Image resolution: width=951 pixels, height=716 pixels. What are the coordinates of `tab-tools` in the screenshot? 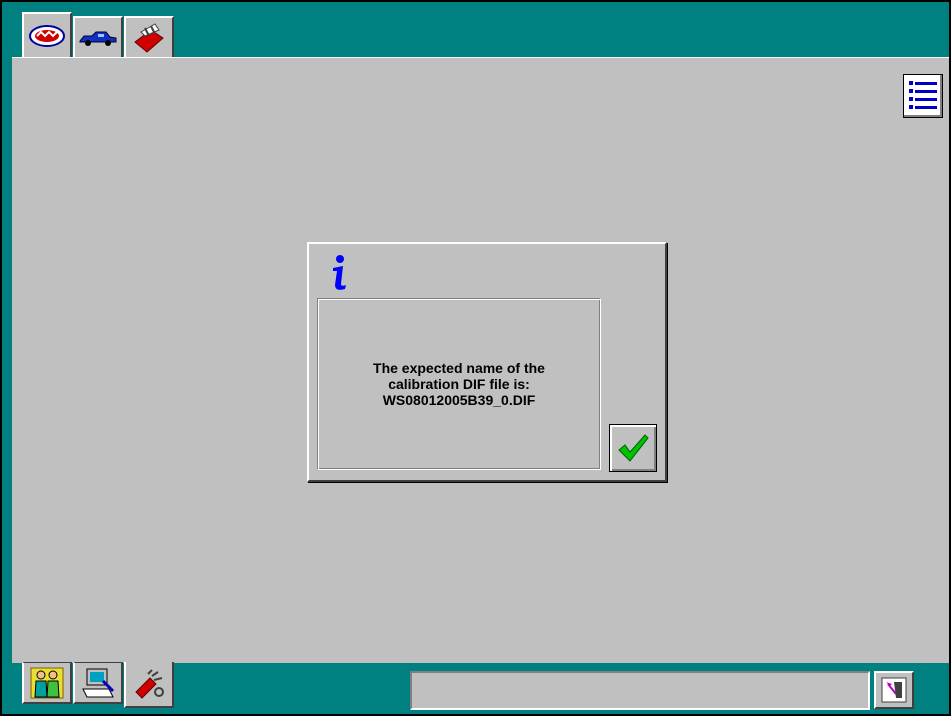 It's located at (149, 685).